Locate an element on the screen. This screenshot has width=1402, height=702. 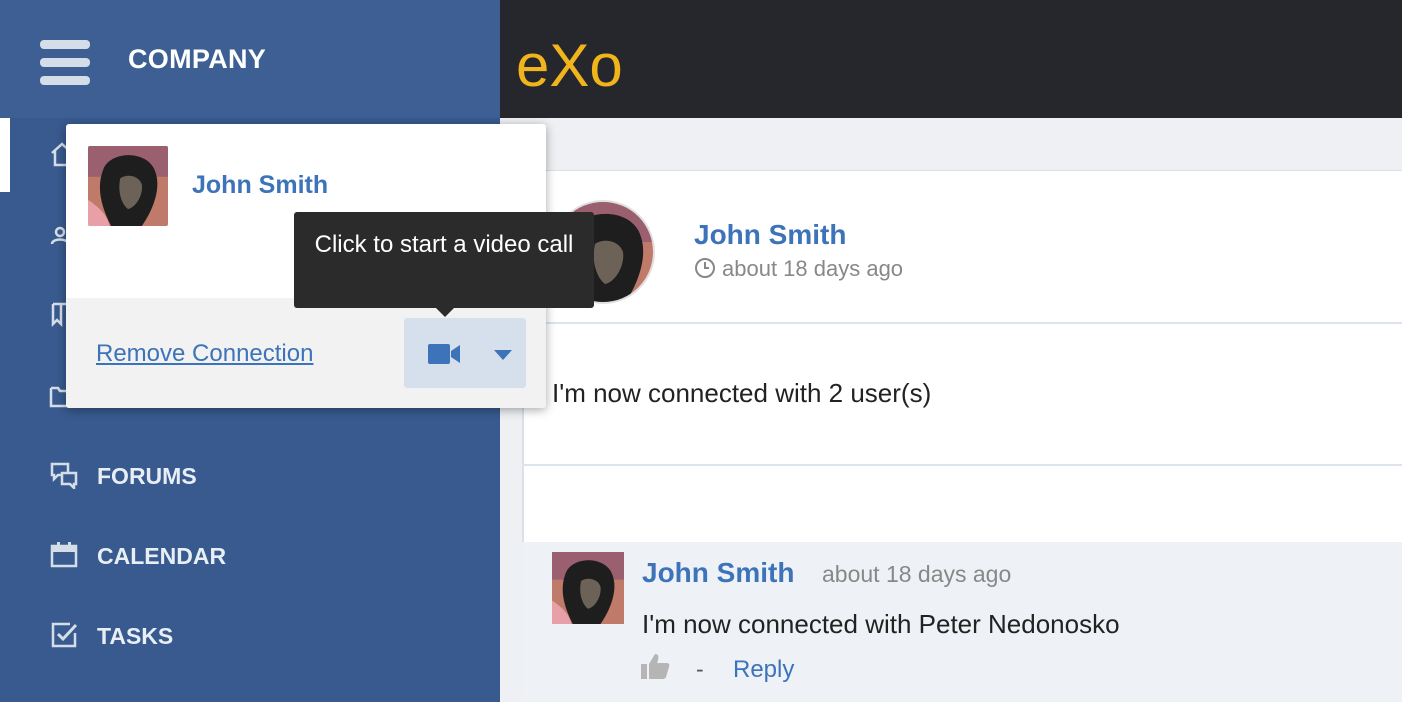
exo-logo: eXo is located at coordinates (581, 62).